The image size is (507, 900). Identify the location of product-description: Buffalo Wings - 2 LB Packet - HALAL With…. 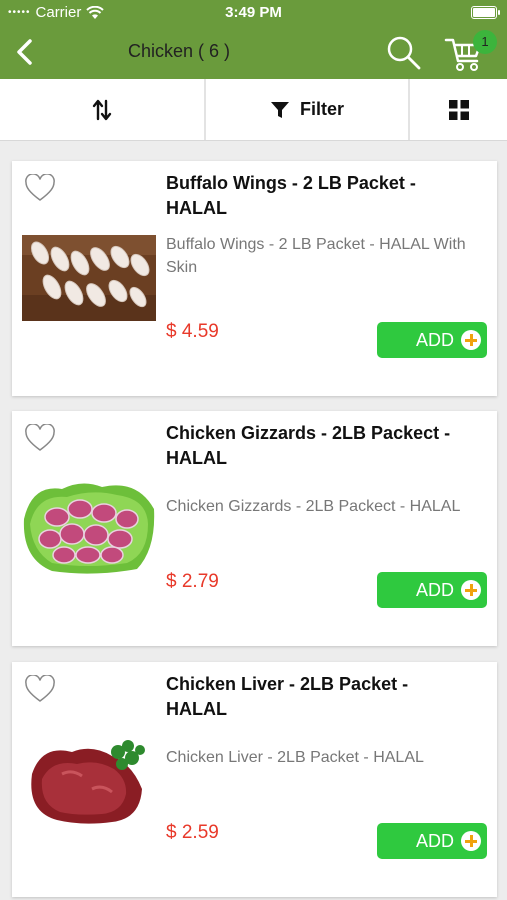
(316, 256).